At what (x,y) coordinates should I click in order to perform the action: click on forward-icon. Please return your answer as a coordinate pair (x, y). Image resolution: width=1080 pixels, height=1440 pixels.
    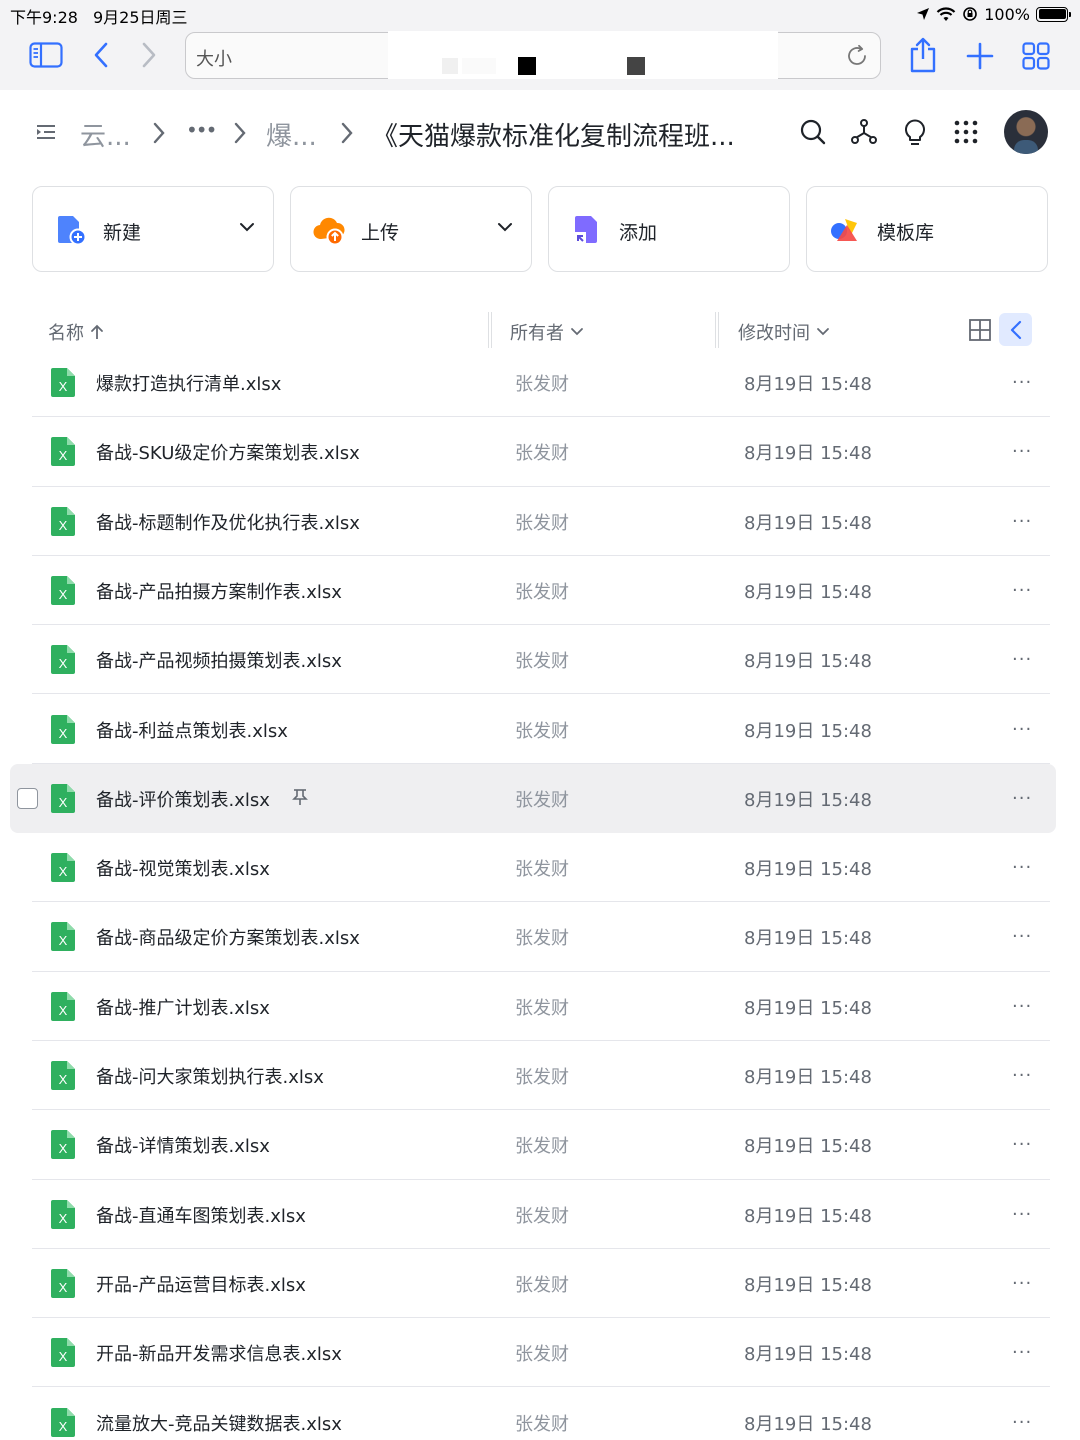
    Looking at the image, I should click on (149, 55).